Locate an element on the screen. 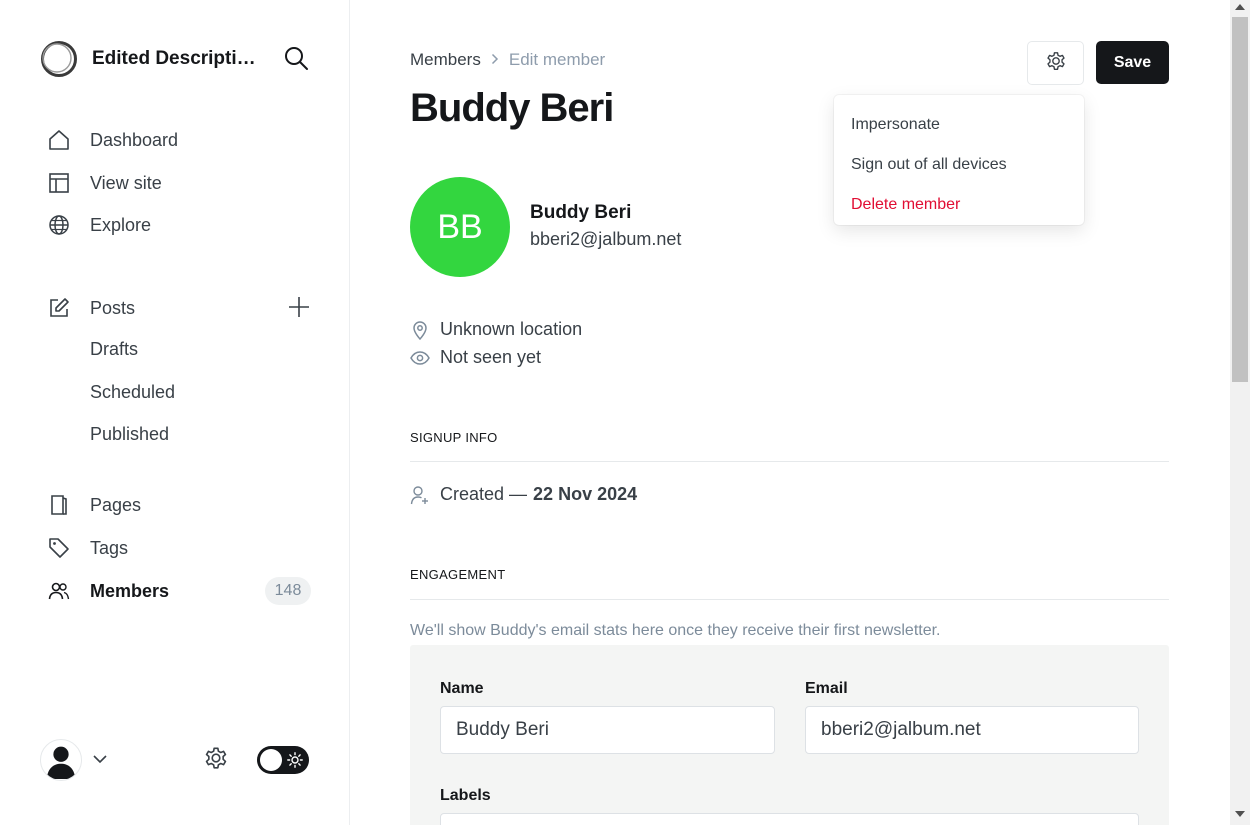 This screenshot has height=825, width=1250. edit-icon is located at coordinates (59, 308).